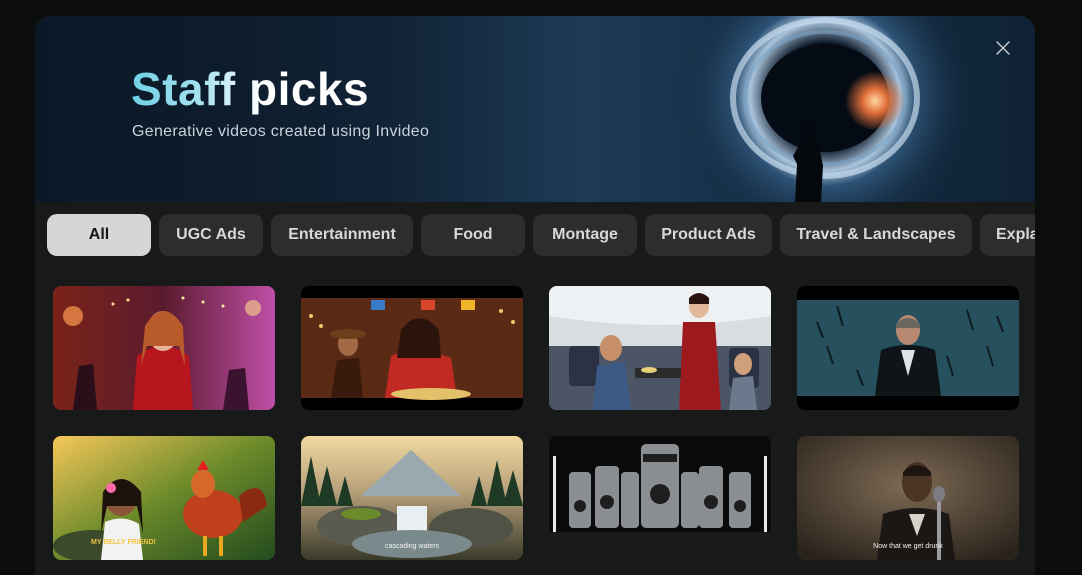  I want to click on video-card-party, so click(164, 348).